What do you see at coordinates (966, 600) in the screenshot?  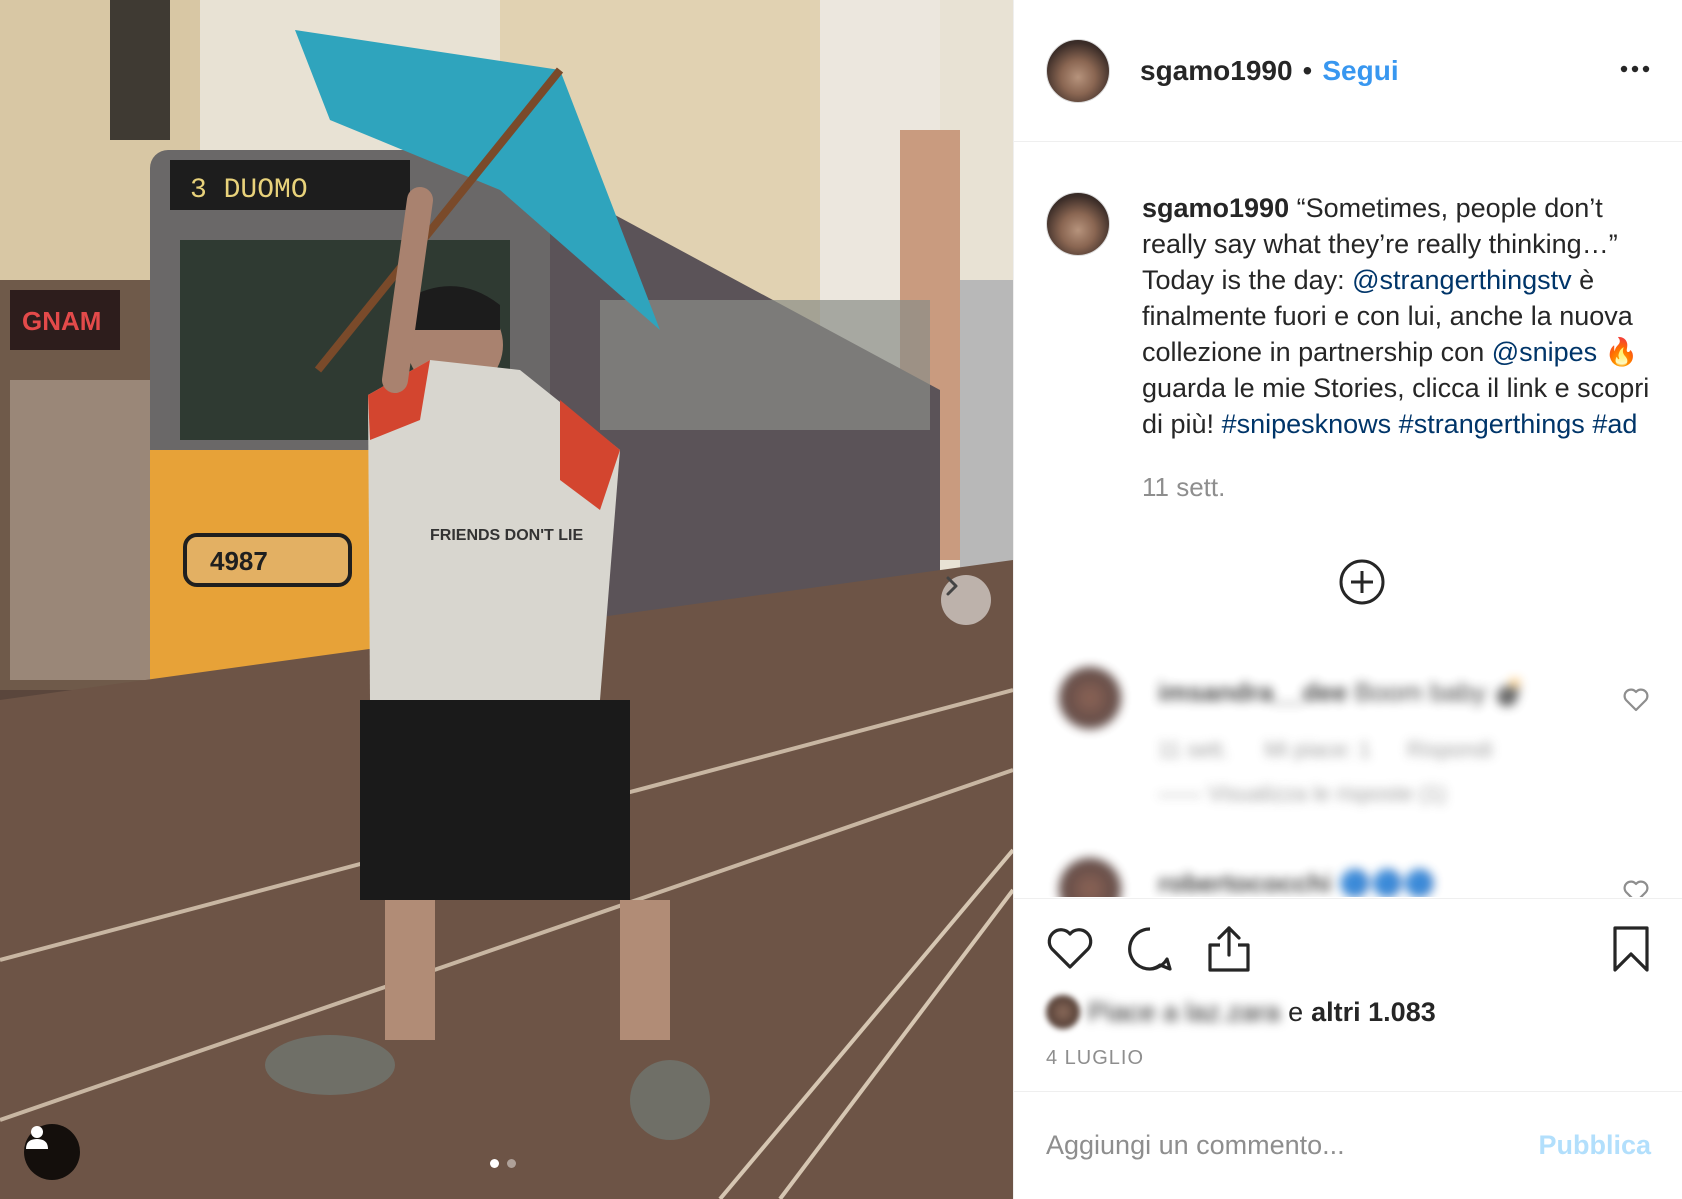 I see `next-photo-button` at bounding box center [966, 600].